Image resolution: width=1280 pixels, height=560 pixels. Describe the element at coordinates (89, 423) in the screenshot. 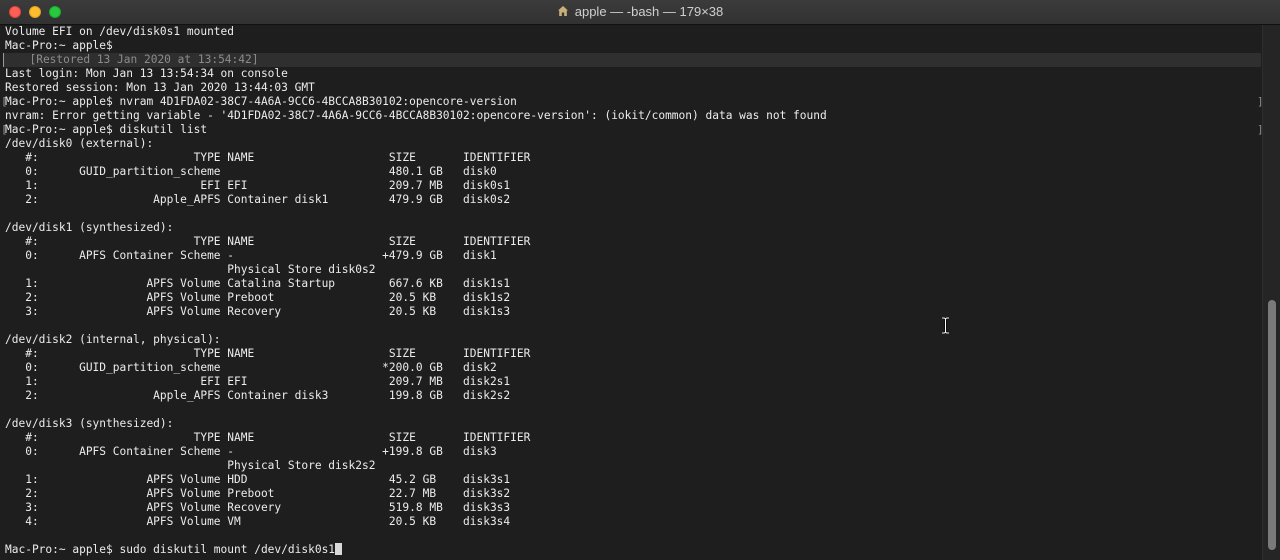

I see `terminal-line: /dev/disk3 (synthesized):` at that location.